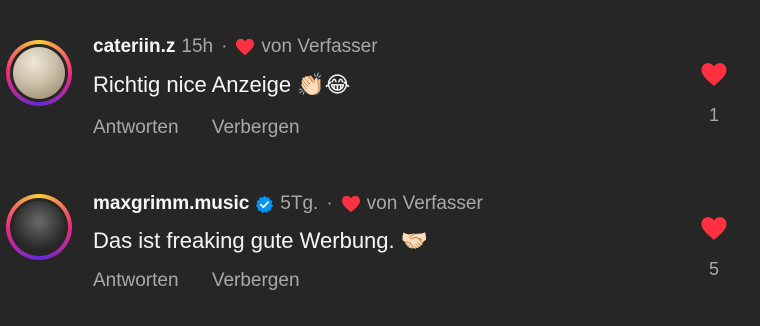 This screenshot has width=760, height=326. What do you see at coordinates (265, 204) in the screenshot?
I see `verified-badge-icon` at bounding box center [265, 204].